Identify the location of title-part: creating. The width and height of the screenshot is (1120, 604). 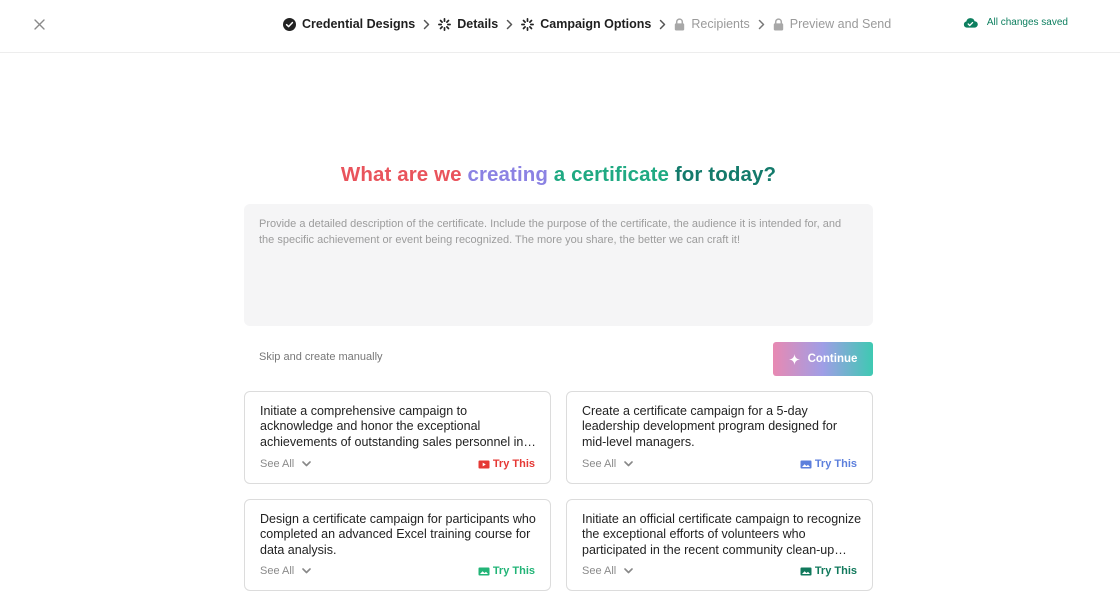
(507, 174).